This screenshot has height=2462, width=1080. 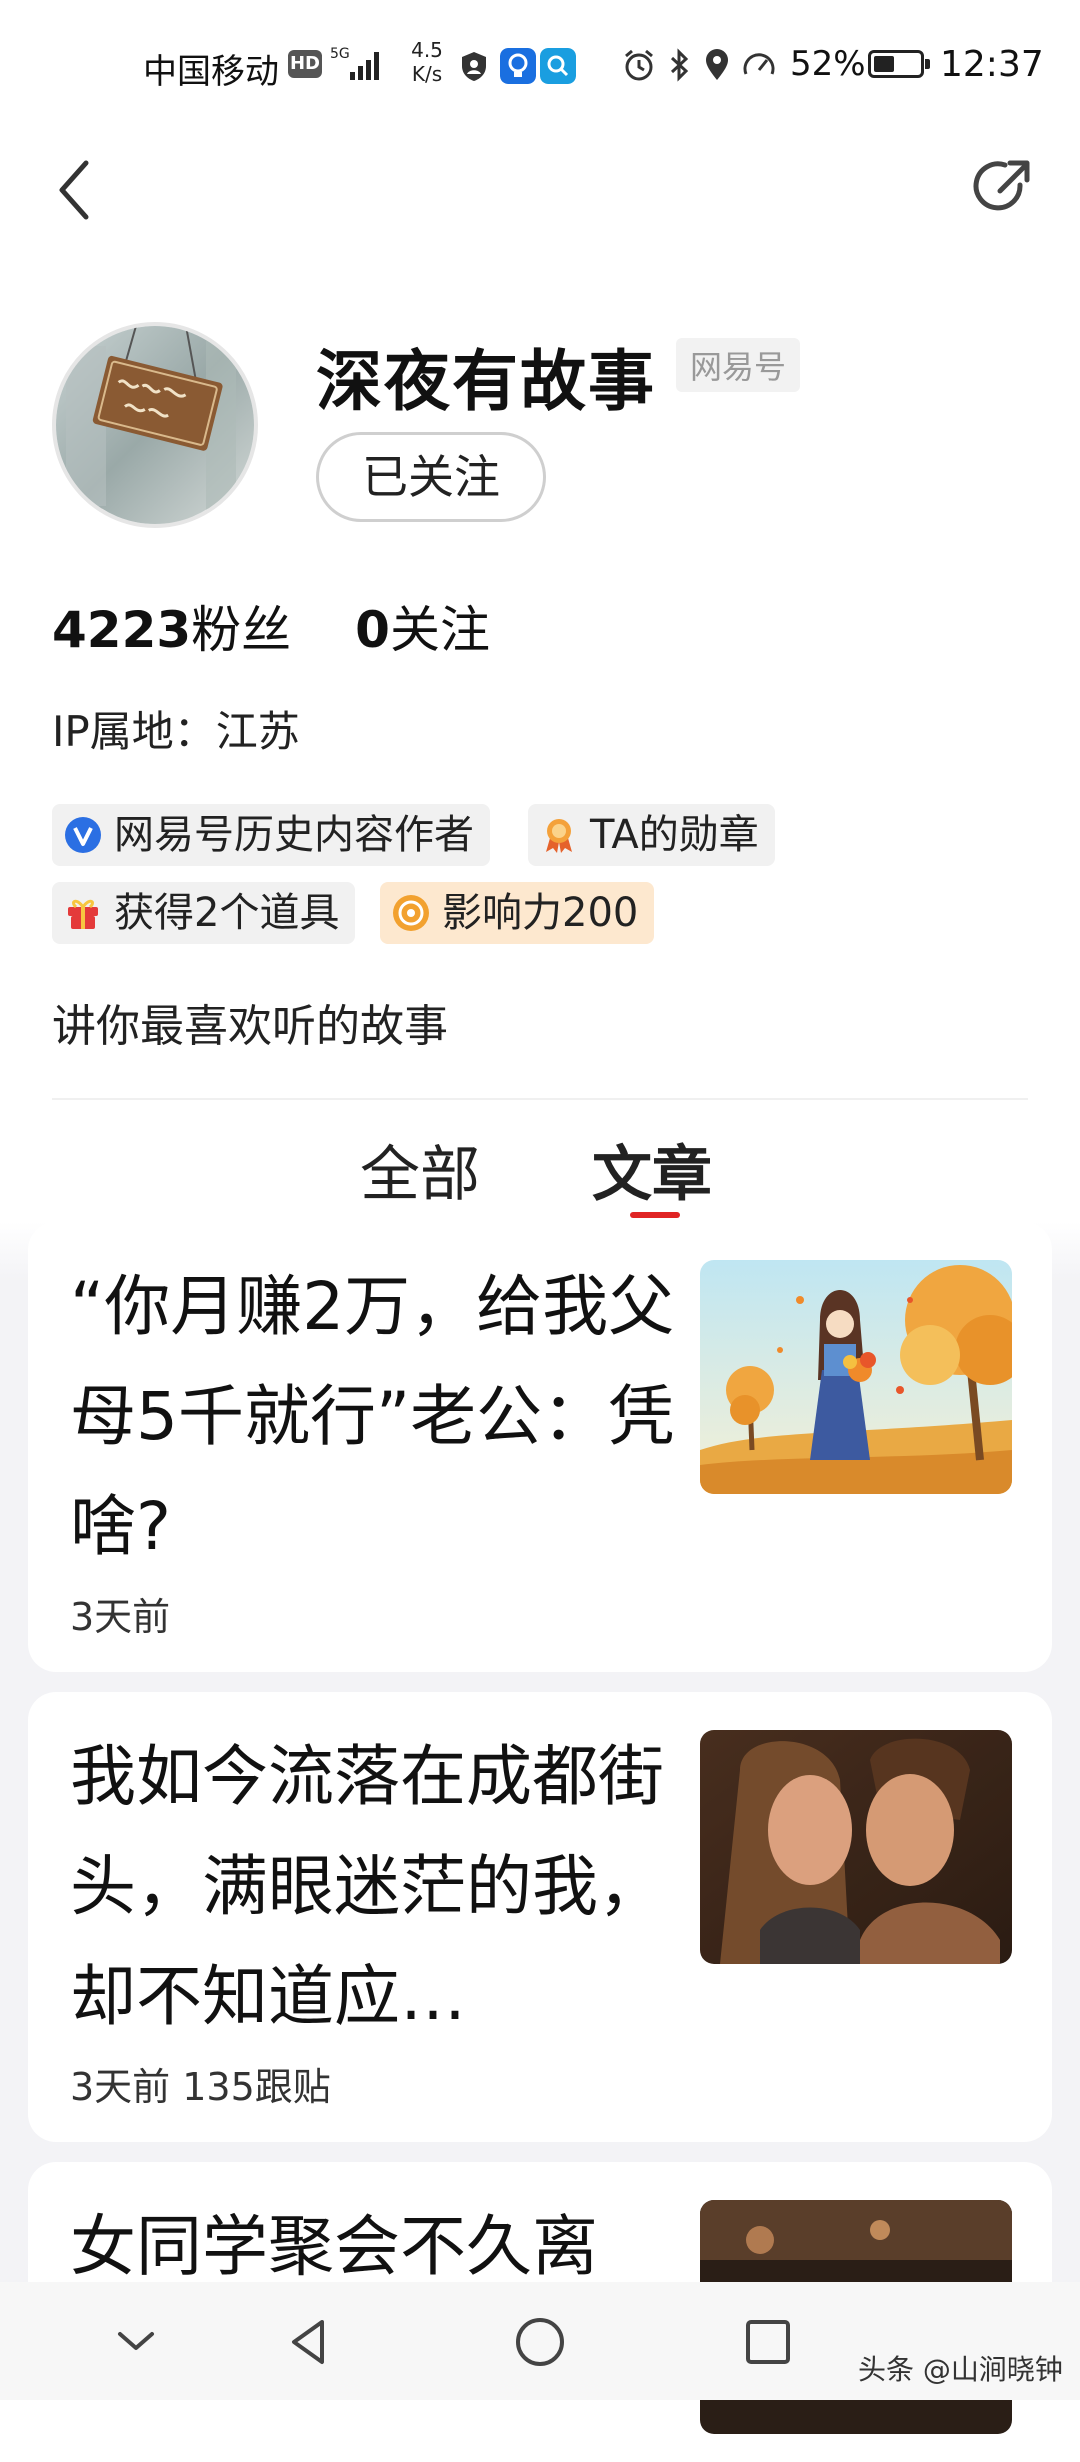 I want to click on status-bar: 中国移动 HD 5G 4.5 K/s 52% 12:37, so click(x=540, y=65).